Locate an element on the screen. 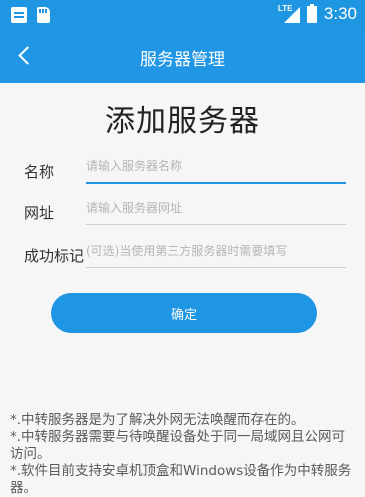  server-url-row: 网址 is located at coordinates (185, 212).